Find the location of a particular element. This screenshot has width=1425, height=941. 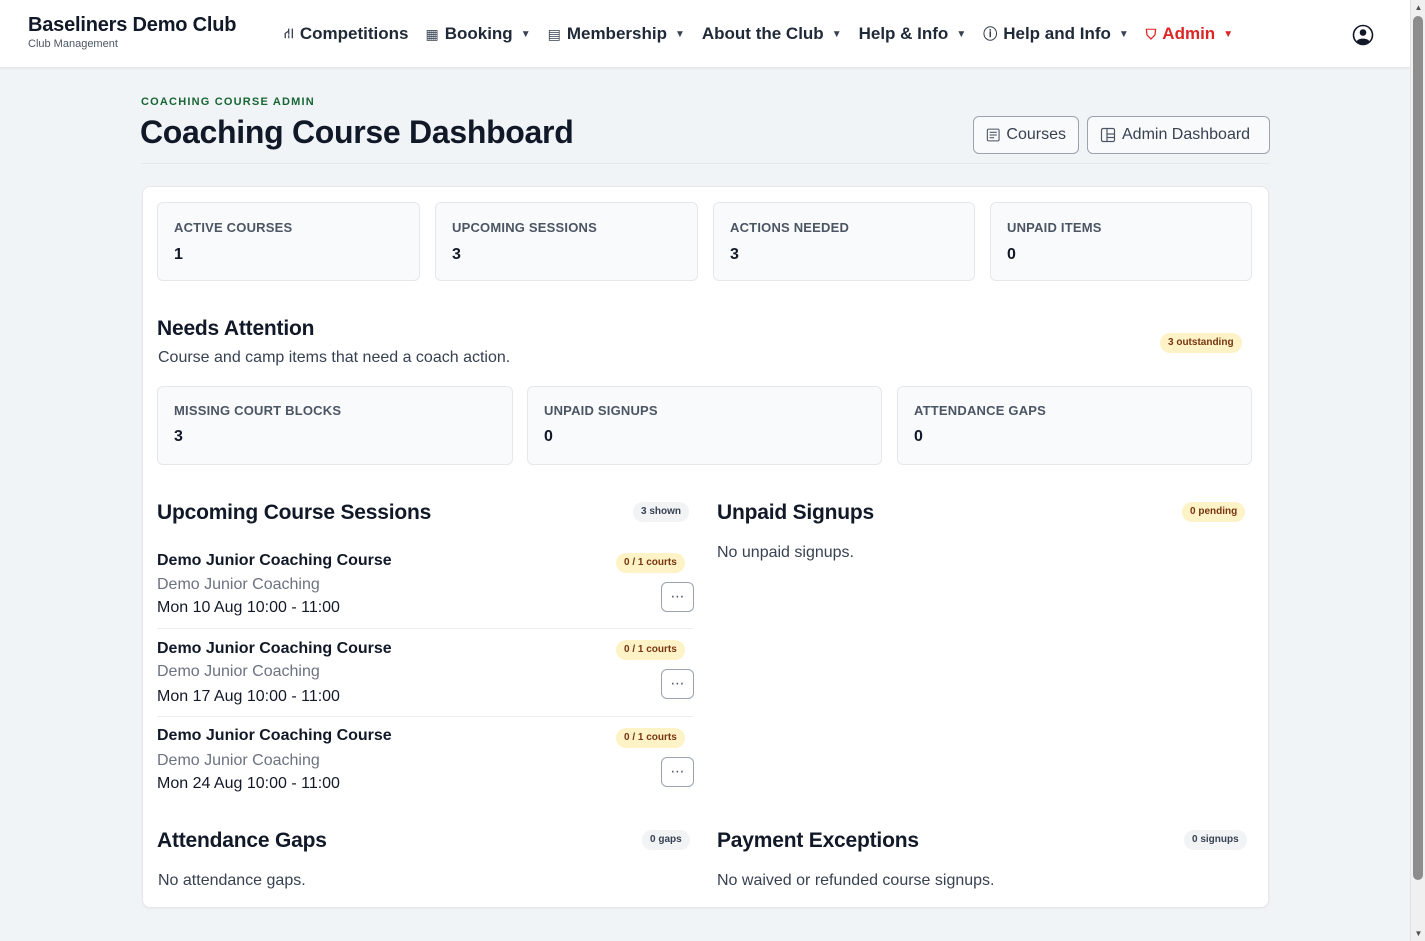

sitemap-icon: ⛙ is located at coordinates (289, 32).